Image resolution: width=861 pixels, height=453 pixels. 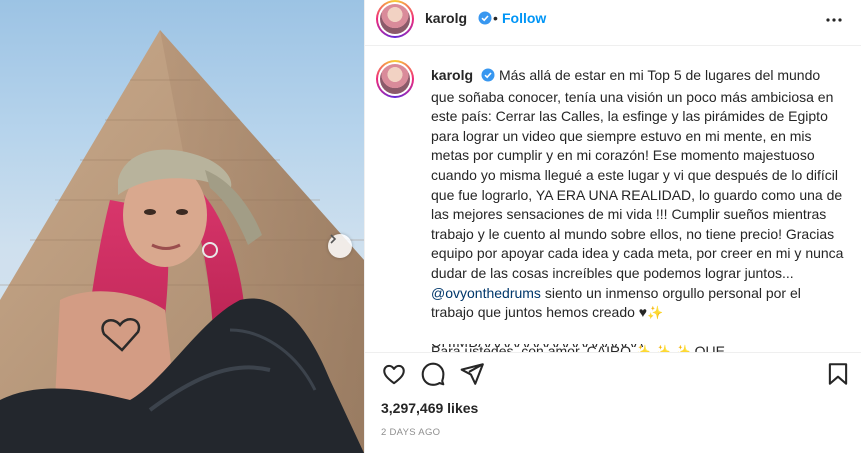 What do you see at coordinates (452, 75) in the screenshot?
I see `caption-username: karolg` at bounding box center [452, 75].